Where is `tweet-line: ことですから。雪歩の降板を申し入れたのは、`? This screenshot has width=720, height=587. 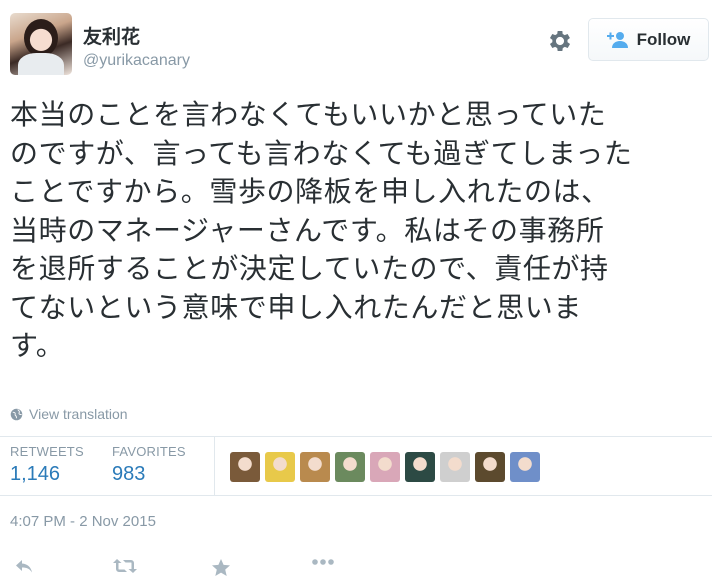 tweet-line: ことですから。雪歩の降板を申し入れたのは、 is located at coordinates (310, 191).